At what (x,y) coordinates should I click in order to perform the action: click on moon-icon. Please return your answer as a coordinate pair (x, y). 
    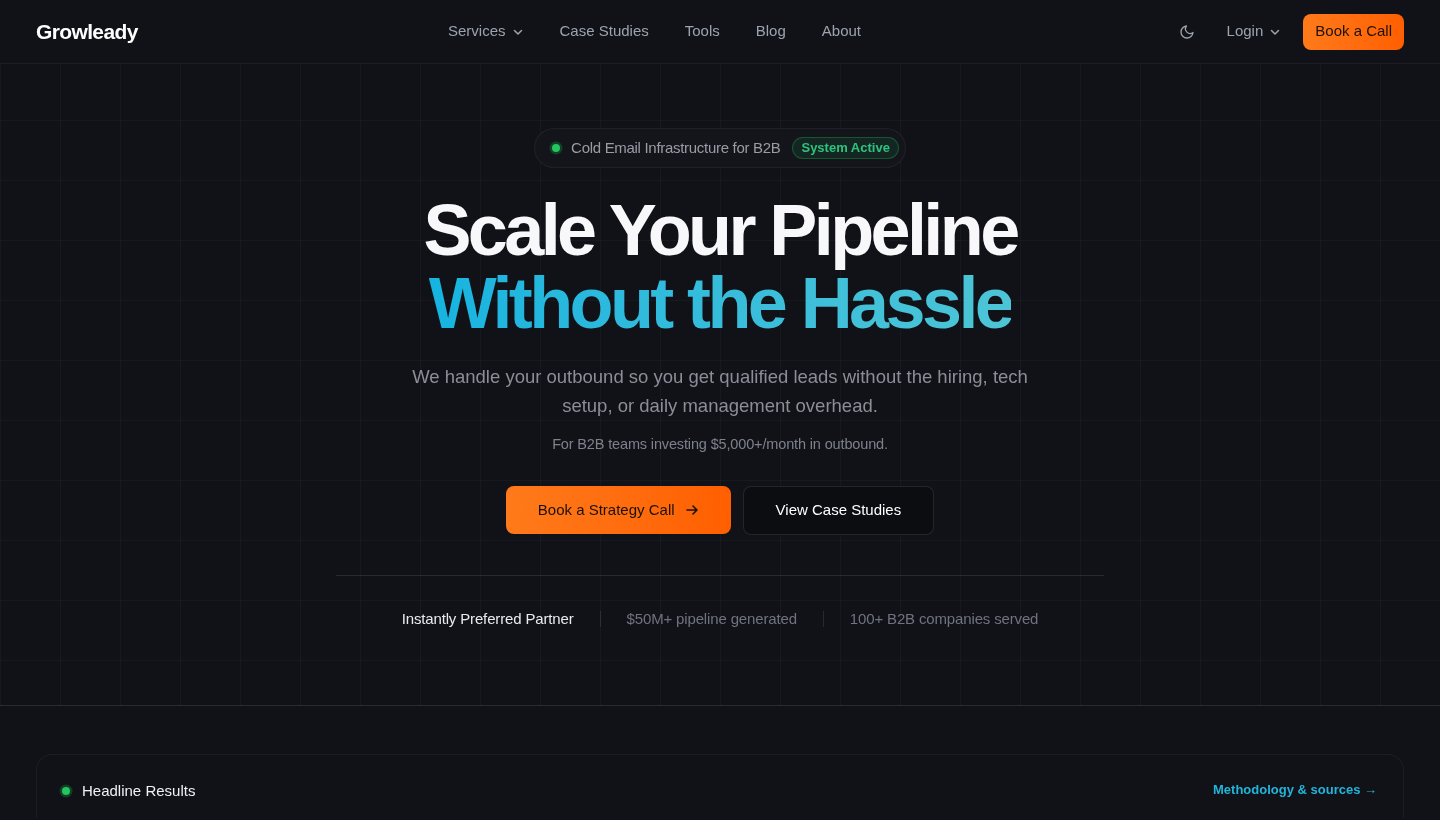
    Looking at the image, I should click on (1186, 31).